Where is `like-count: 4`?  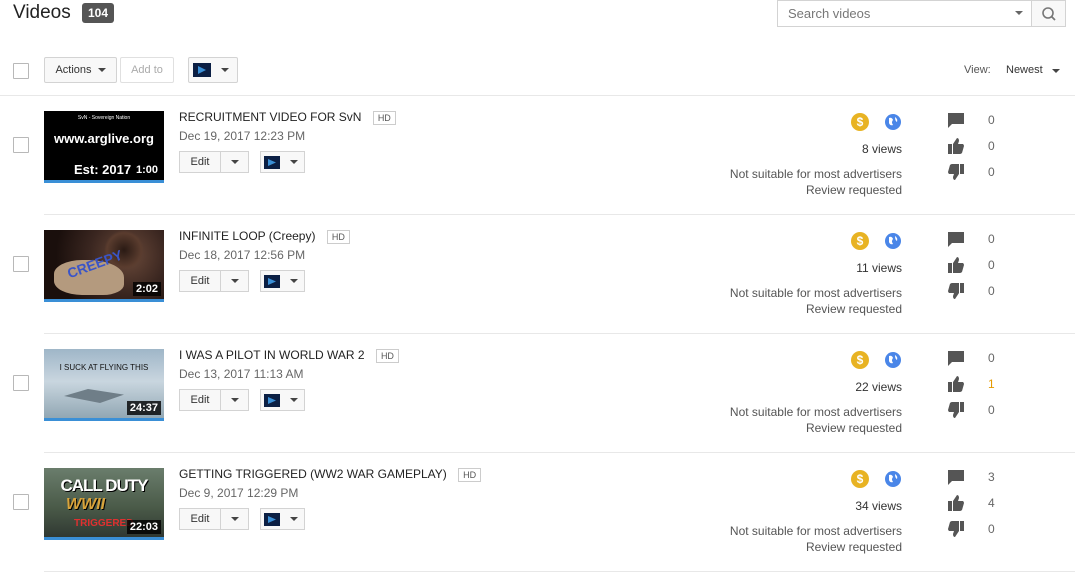
like-count: 4 is located at coordinates (991, 503).